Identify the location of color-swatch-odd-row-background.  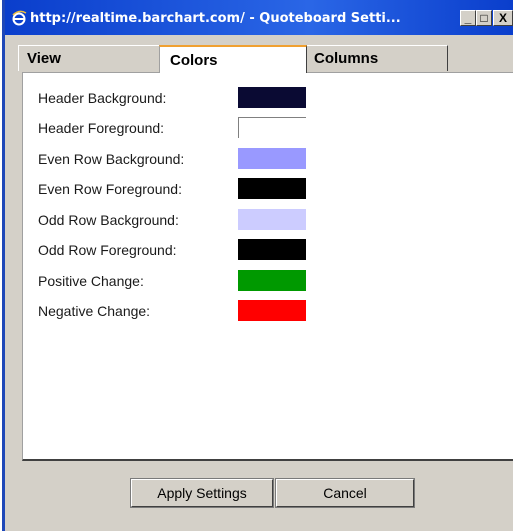
(272, 219).